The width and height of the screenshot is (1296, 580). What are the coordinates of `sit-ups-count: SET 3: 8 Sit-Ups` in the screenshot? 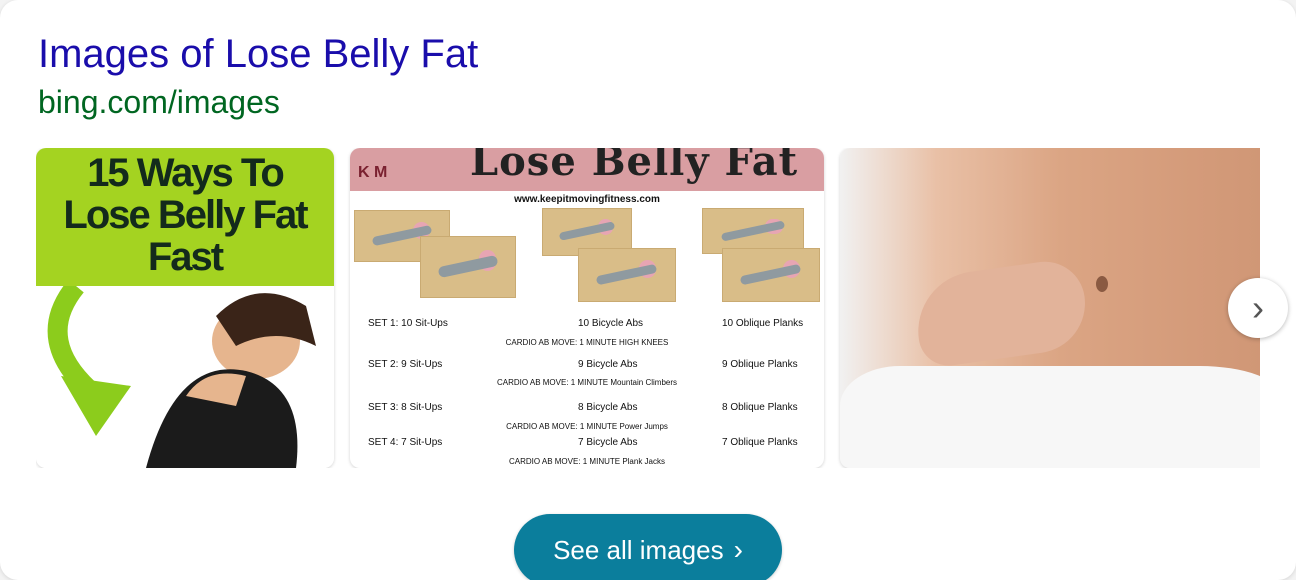 It's located at (405, 407).